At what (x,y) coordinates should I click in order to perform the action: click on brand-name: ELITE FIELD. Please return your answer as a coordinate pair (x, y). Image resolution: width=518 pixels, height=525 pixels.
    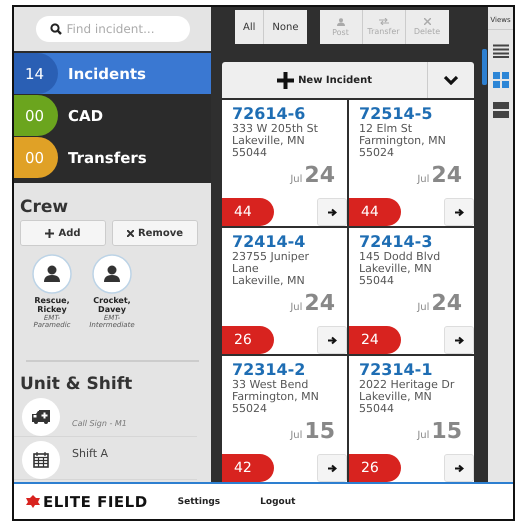
    Looking at the image, I should click on (95, 501).